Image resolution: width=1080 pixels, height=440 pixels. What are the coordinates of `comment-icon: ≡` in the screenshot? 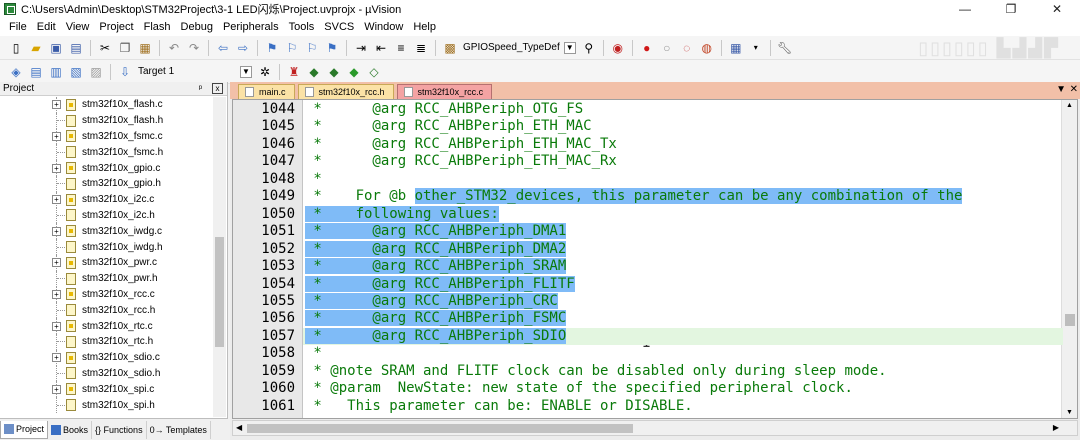 It's located at (401, 48).